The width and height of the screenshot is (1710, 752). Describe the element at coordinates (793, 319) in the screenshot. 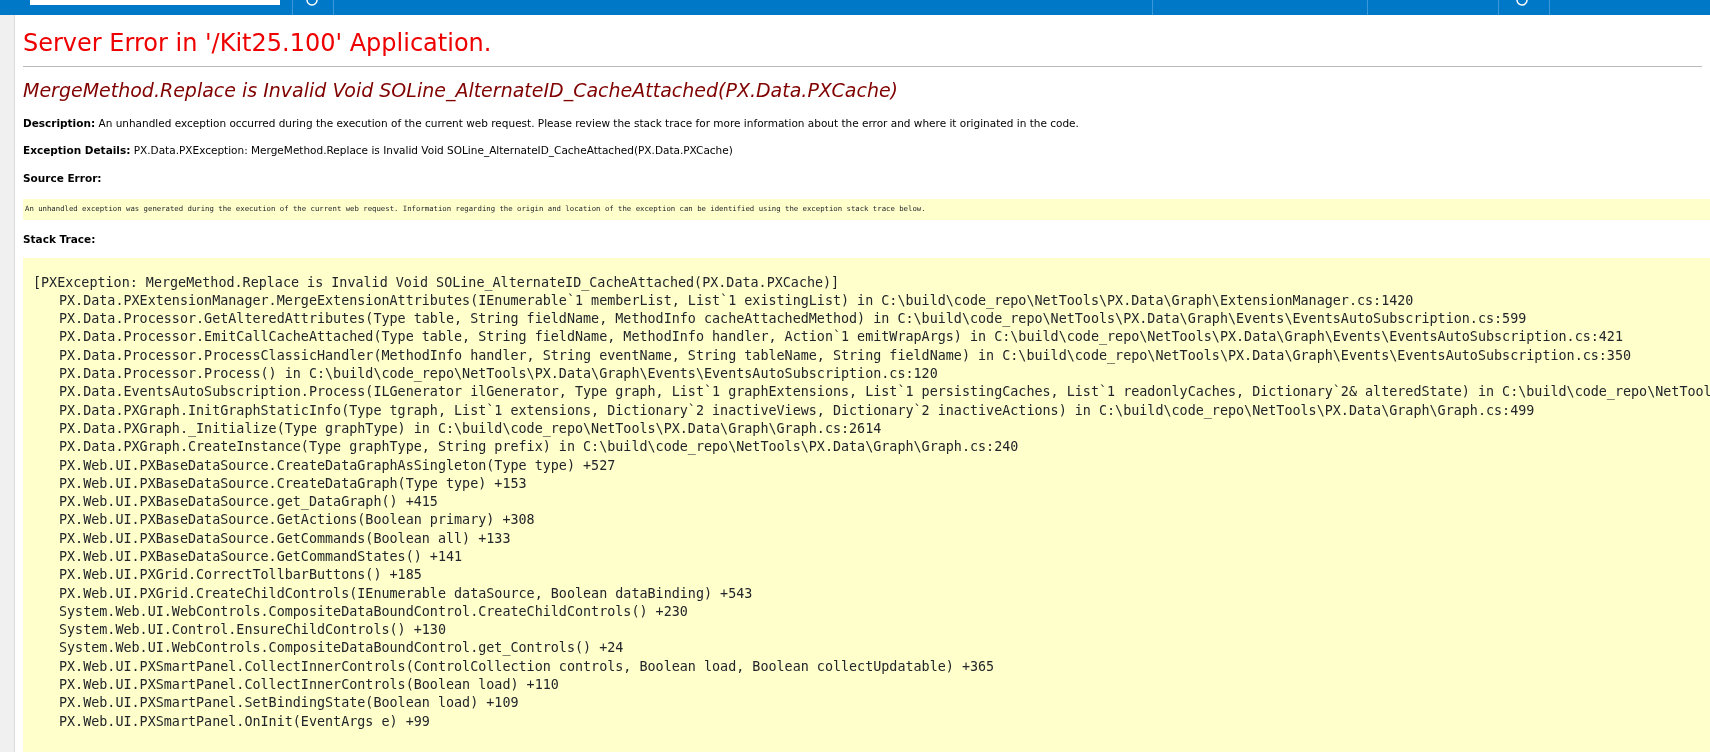

I see `stack-frame-line: PX.Data.Processor.GetAlteredAttributes(Type table, String fieldName, MethodInfo cacheAttachedMethod) in C:\build\code_repo\NetTools\PX.Data\Graph\Events\EventsAutoSubscription.cs:599` at that location.